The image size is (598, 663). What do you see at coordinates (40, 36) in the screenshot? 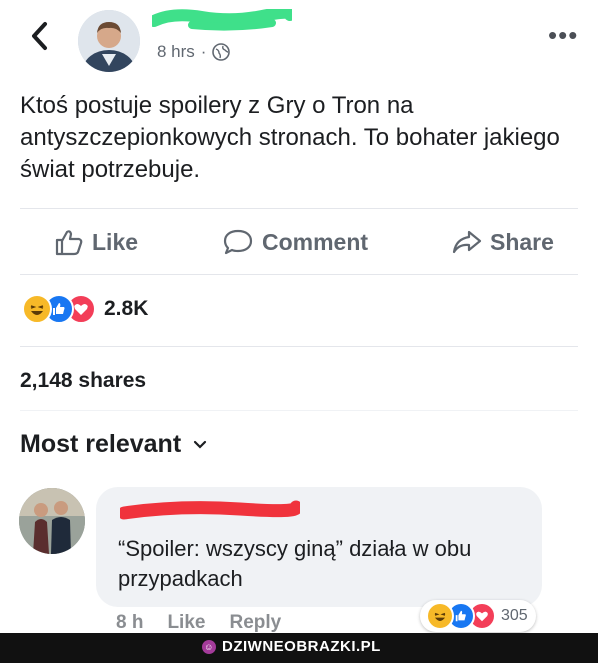
I see `back-chevron-icon` at bounding box center [40, 36].